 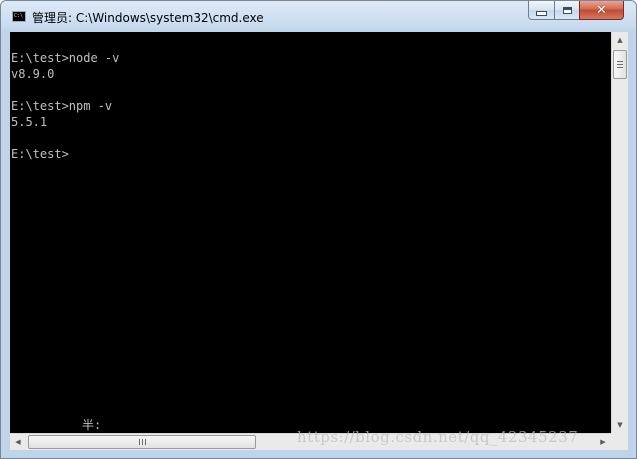 I want to click on vertical-scrollbar: ▲ ▼, so click(x=619, y=232).